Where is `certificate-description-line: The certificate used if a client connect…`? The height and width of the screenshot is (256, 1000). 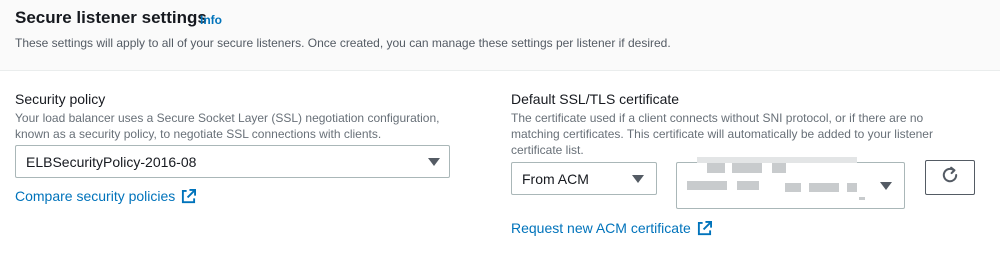 certificate-description-line: The certificate used if a client connect… is located at coordinates (717, 118).